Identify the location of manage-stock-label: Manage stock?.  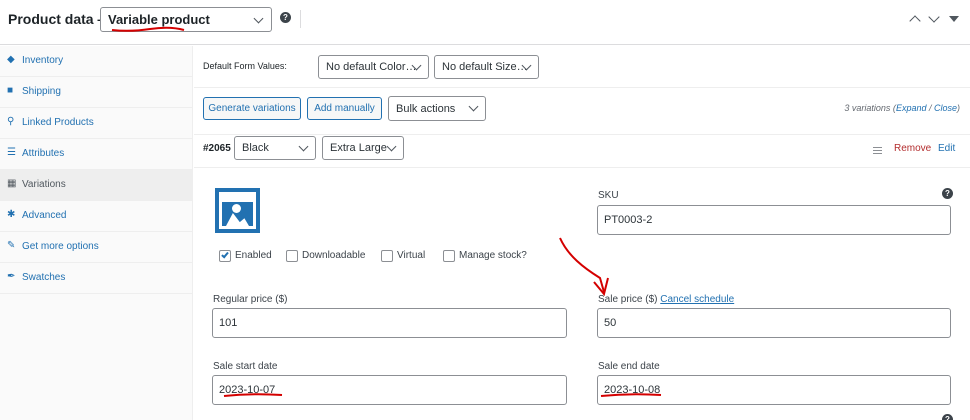
(493, 255).